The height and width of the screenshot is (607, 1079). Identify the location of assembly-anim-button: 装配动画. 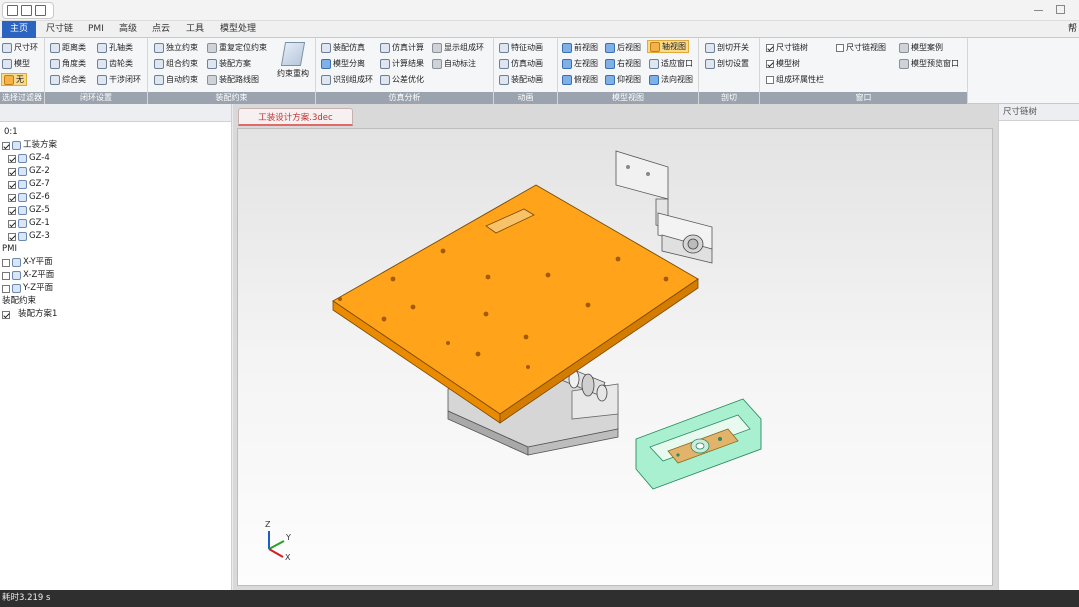
(521, 79).